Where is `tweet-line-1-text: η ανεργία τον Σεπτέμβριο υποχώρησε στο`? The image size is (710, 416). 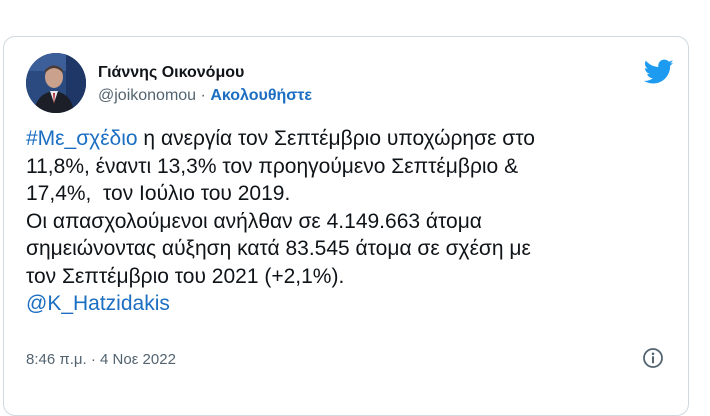
tweet-line-1-text: η ανεργία τον Σεπτέμβριο υποχώρησε στο is located at coordinates (336, 138).